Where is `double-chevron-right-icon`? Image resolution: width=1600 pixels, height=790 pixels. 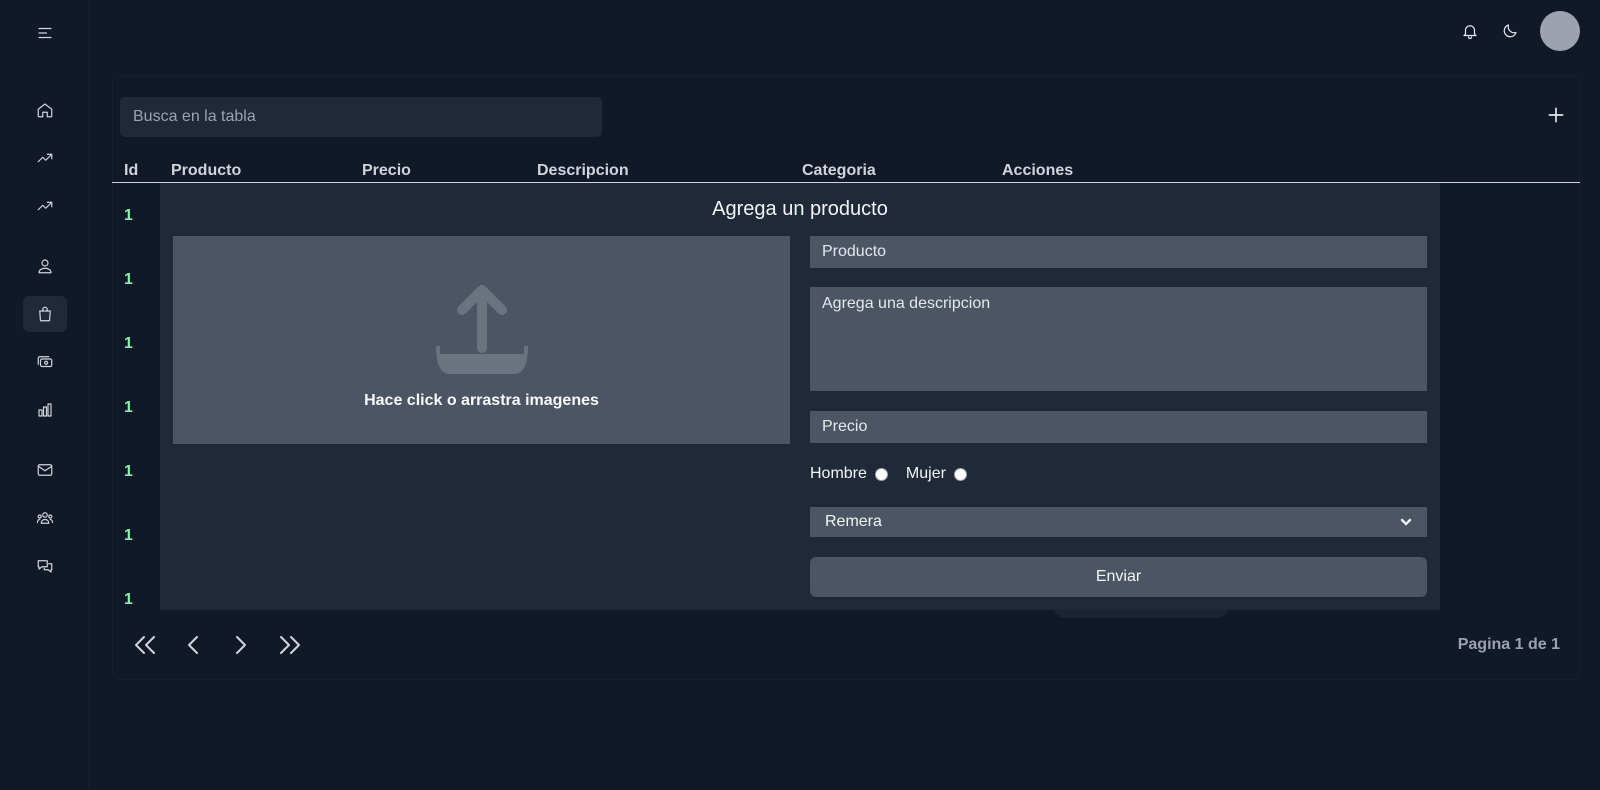 double-chevron-right-icon is located at coordinates (290, 645).